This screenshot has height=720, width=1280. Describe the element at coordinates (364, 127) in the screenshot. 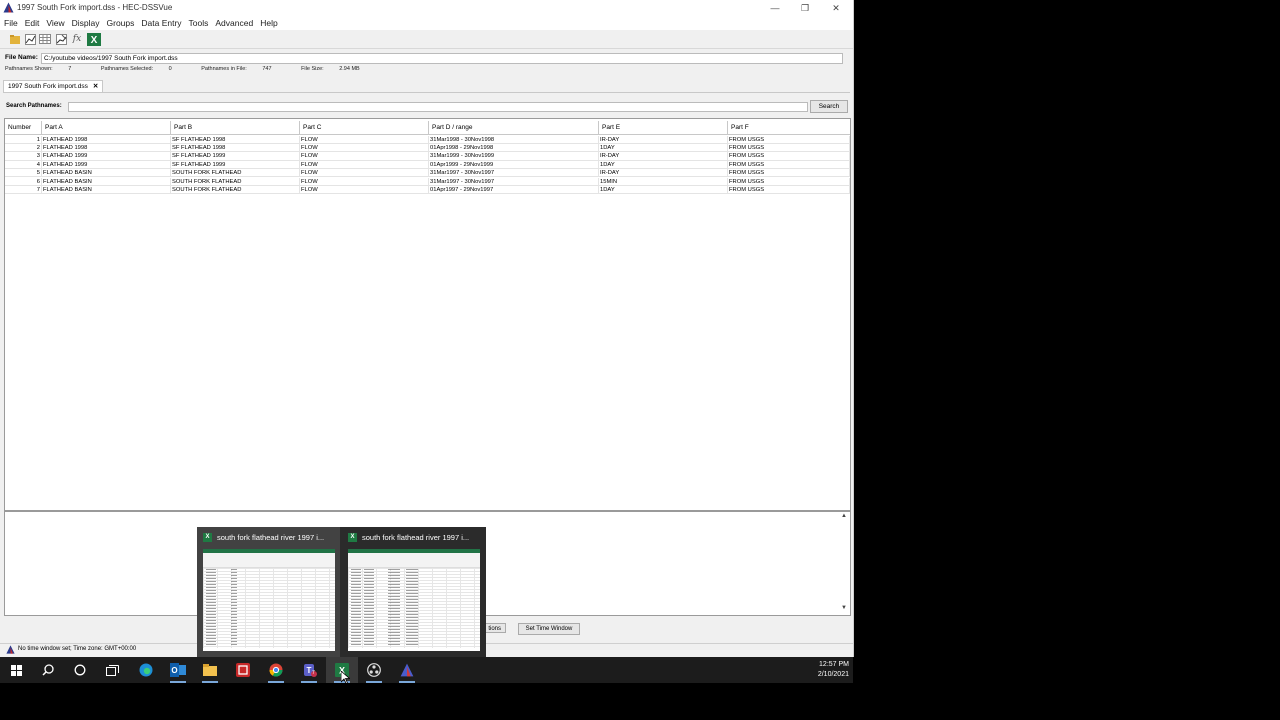

I see `column-header-part-c: Part C` at that location.